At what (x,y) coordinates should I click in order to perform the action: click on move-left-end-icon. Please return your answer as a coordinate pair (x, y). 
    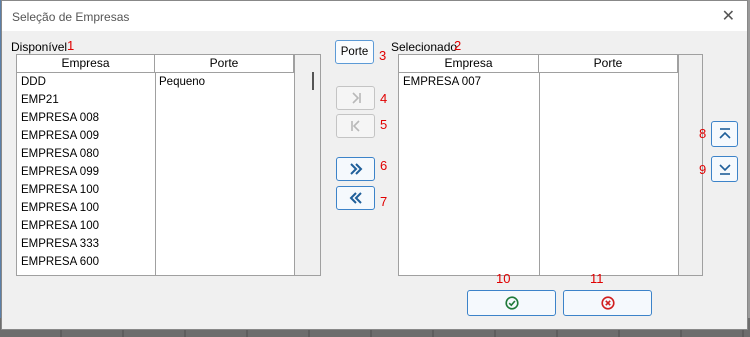
    Looking at the image, I should click on (355, 126).